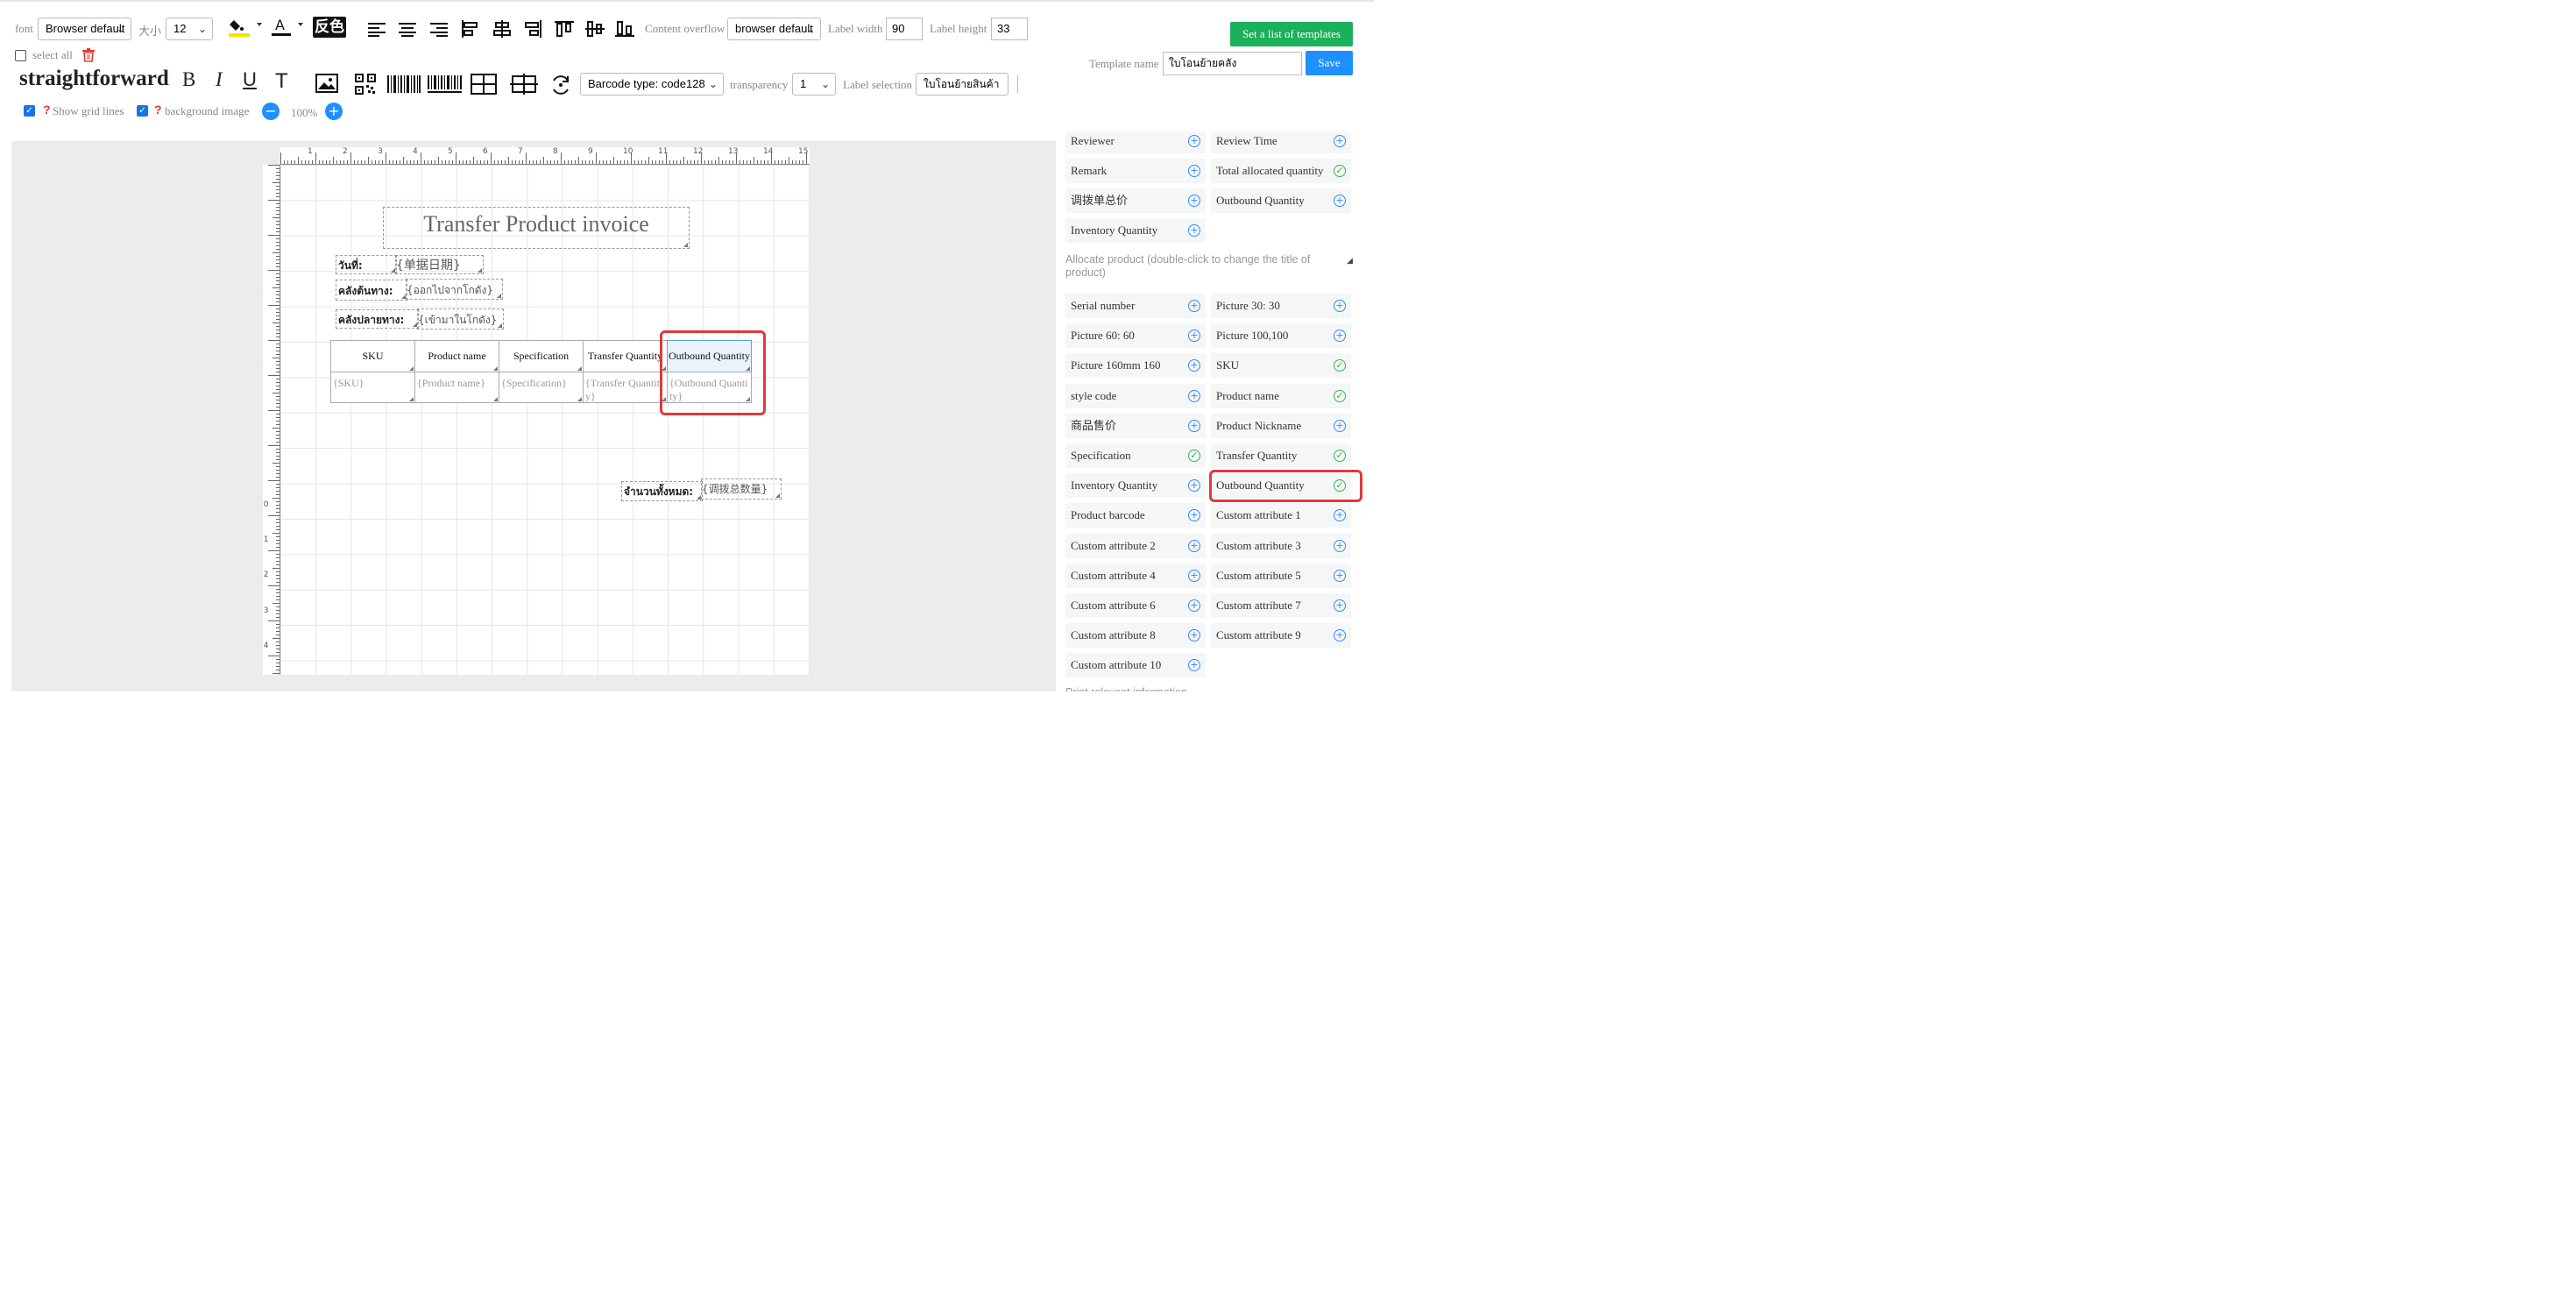 This screenshot has height=1297, width=2576. I want to click on text-style-label: straightforward, so click(94, 79).